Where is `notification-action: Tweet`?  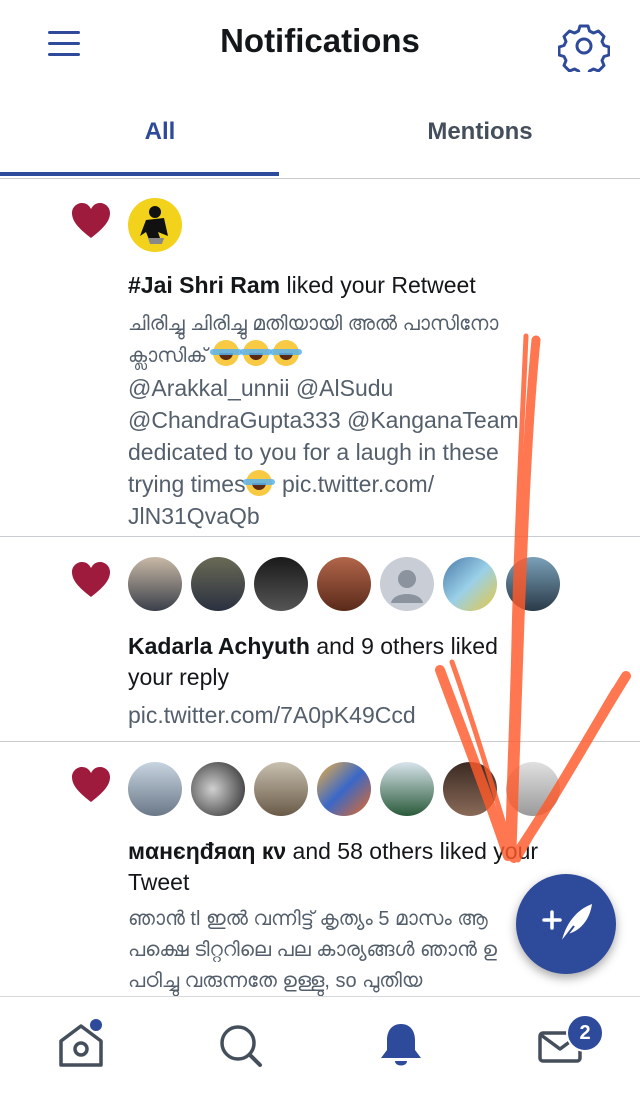
notification-action: Tweet is located at coordinates (159, 882).